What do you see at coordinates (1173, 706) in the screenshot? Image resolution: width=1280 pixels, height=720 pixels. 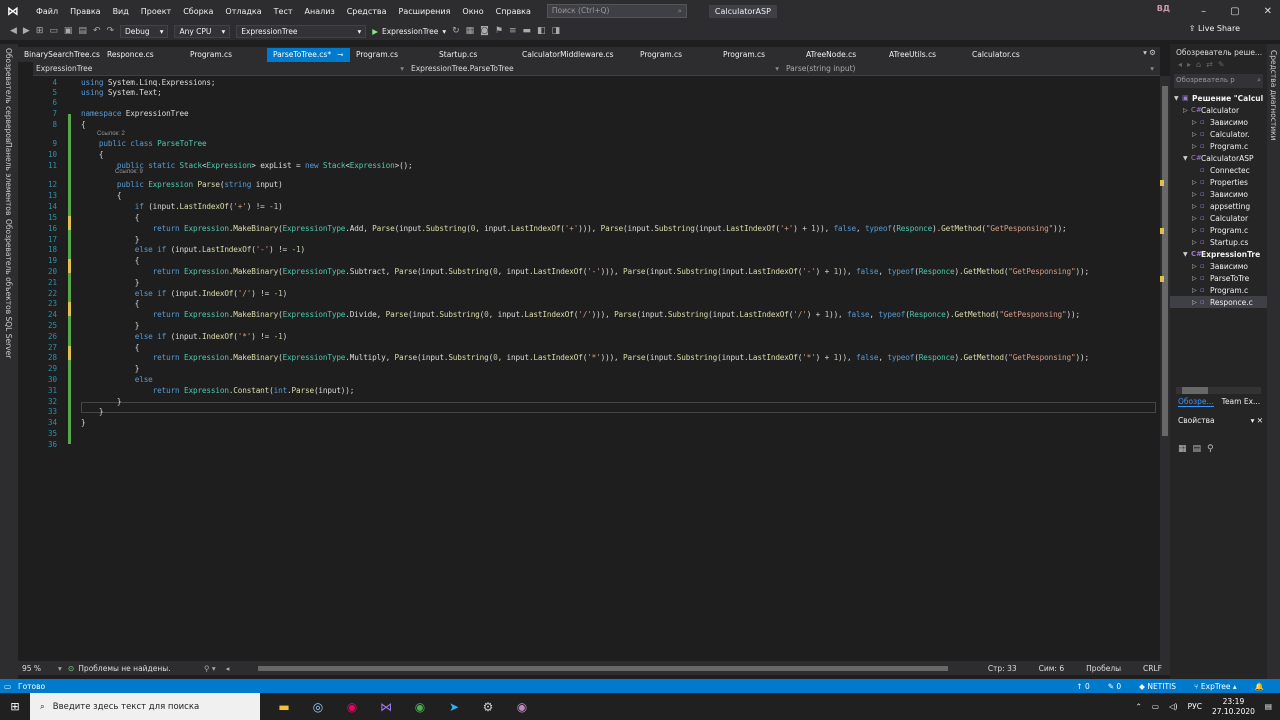 I see `volume-icon: ◁)` at bounding box center [1173, 706].